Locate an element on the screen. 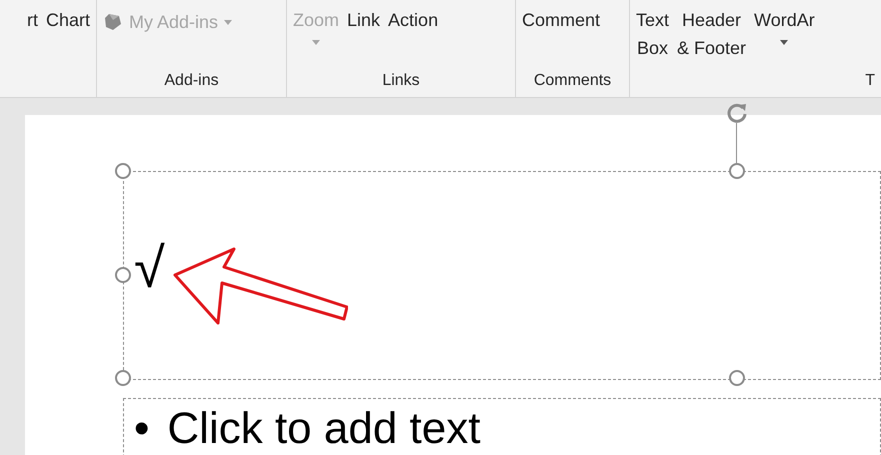  group-label: Comments is located at coordinates (573, 80).